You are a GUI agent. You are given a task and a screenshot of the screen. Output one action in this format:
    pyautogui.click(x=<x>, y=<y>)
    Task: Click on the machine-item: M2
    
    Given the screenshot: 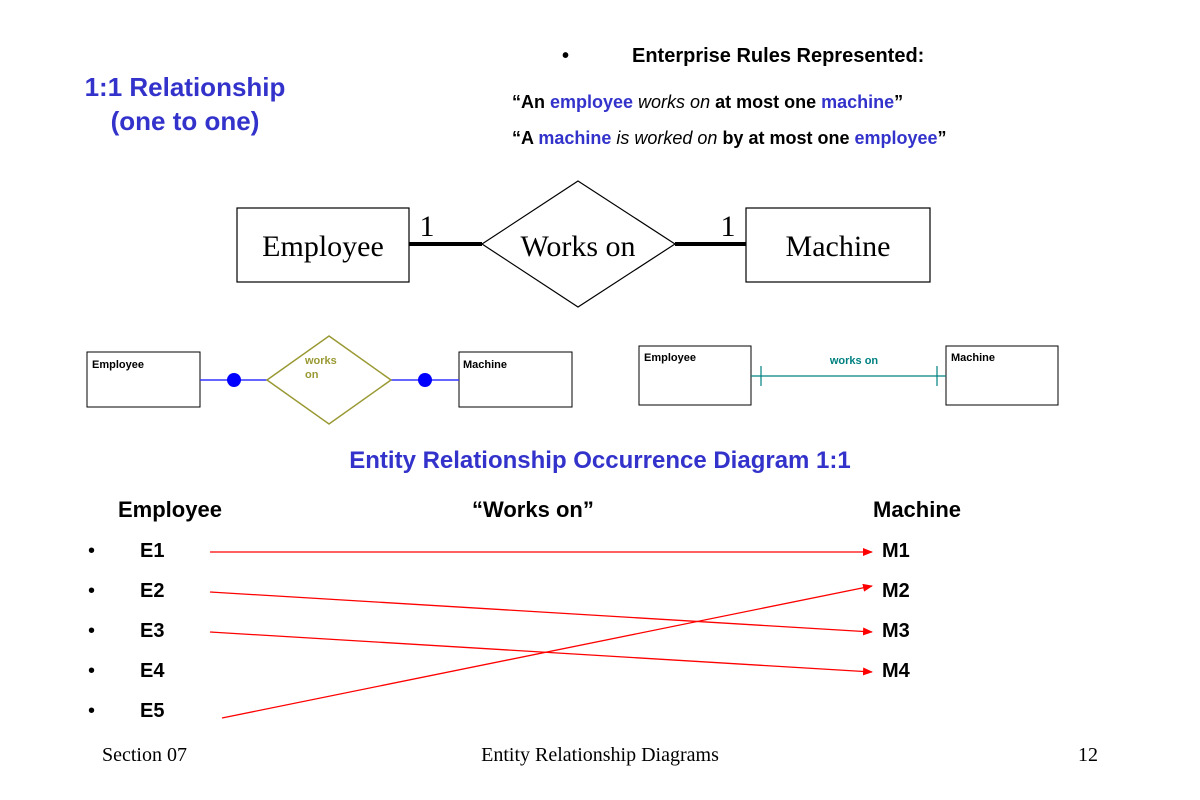 What is the action you would take?
    pyautogui.click(x=896, y=591)
    